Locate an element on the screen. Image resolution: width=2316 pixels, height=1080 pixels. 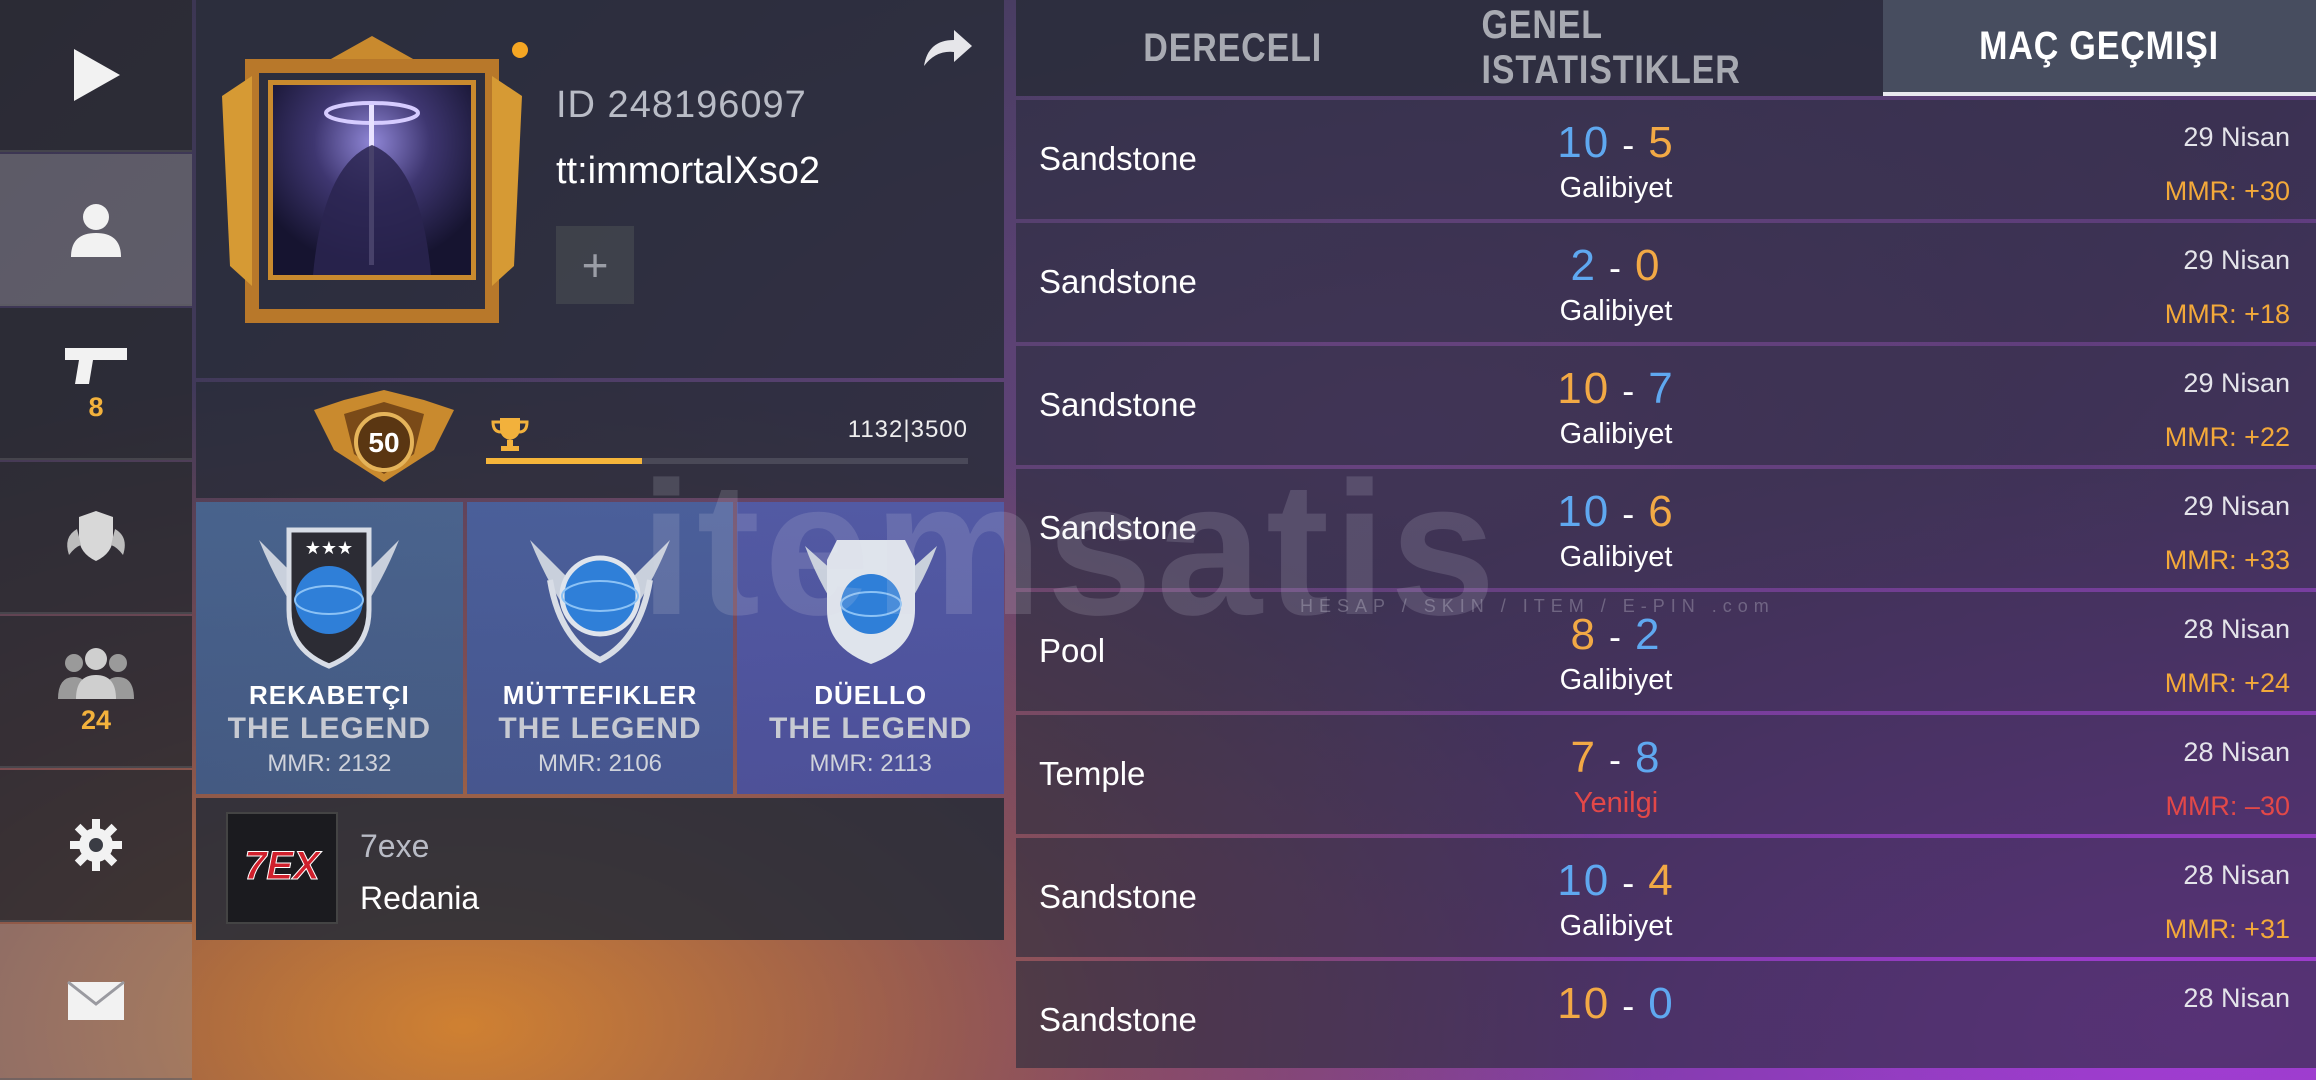
match-score-enemy: 2 is located at coordinates (1648, 634).